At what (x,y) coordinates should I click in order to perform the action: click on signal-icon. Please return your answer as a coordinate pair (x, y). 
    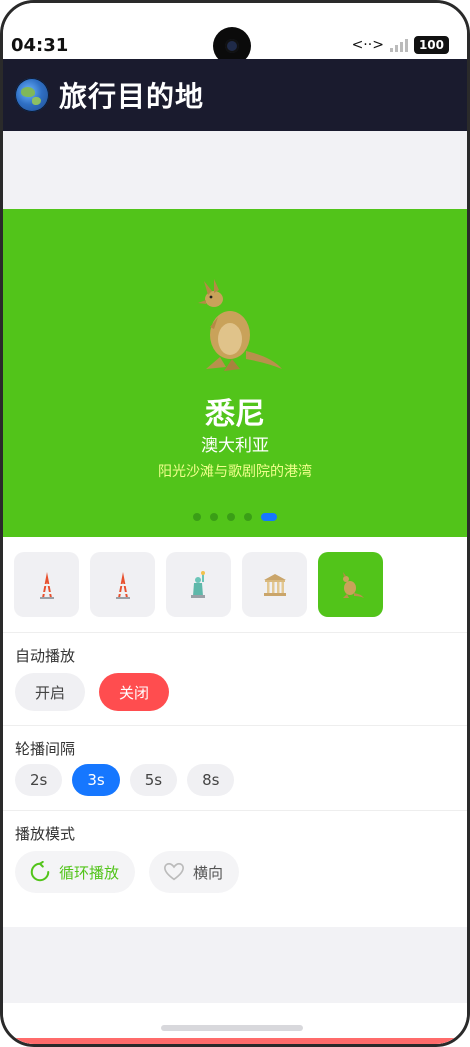
    Looking at the image, I should click on (398, 45).